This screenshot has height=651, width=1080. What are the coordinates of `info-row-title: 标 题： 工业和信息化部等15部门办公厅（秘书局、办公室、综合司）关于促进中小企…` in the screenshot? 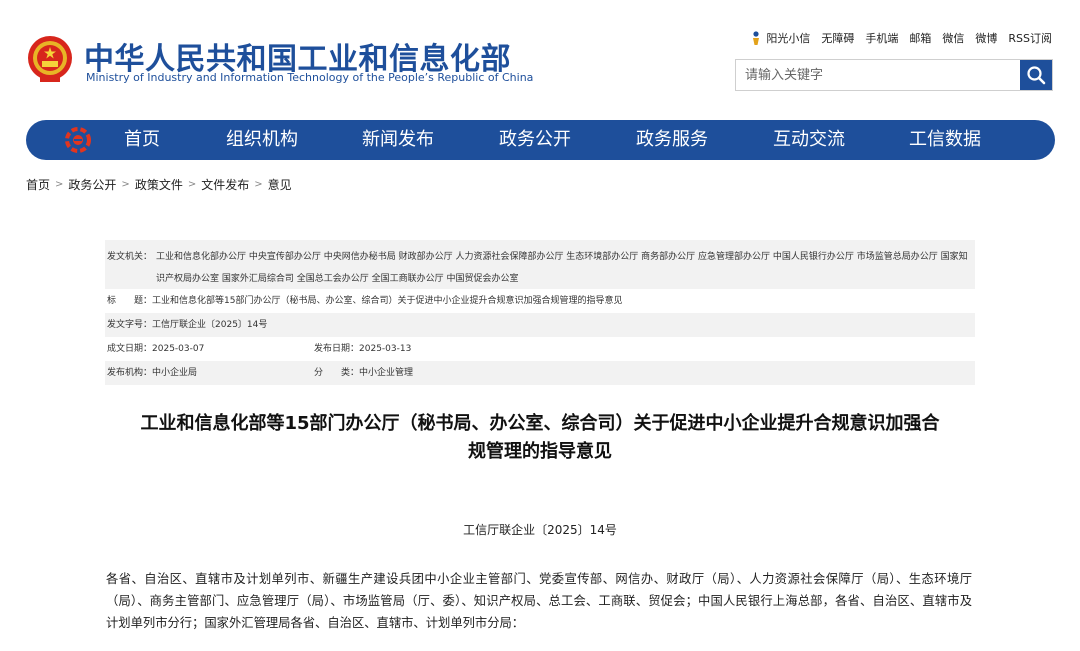 It's located at (540, 301).